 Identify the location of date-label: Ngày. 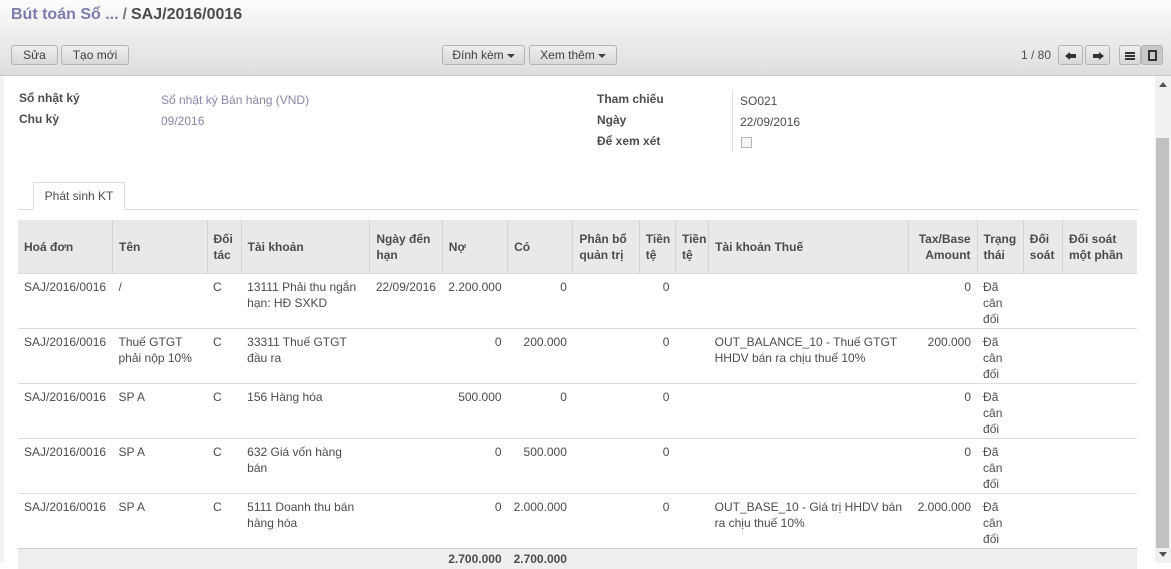
(611, 120).